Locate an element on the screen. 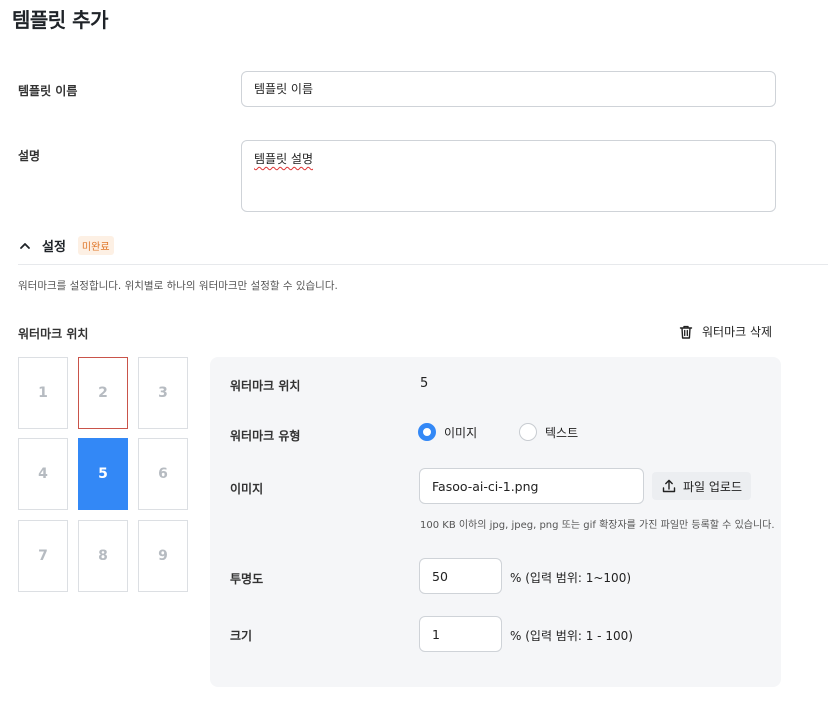 The image size is (828, 711). size-label: 크기 is located at coordinates (241, 636).